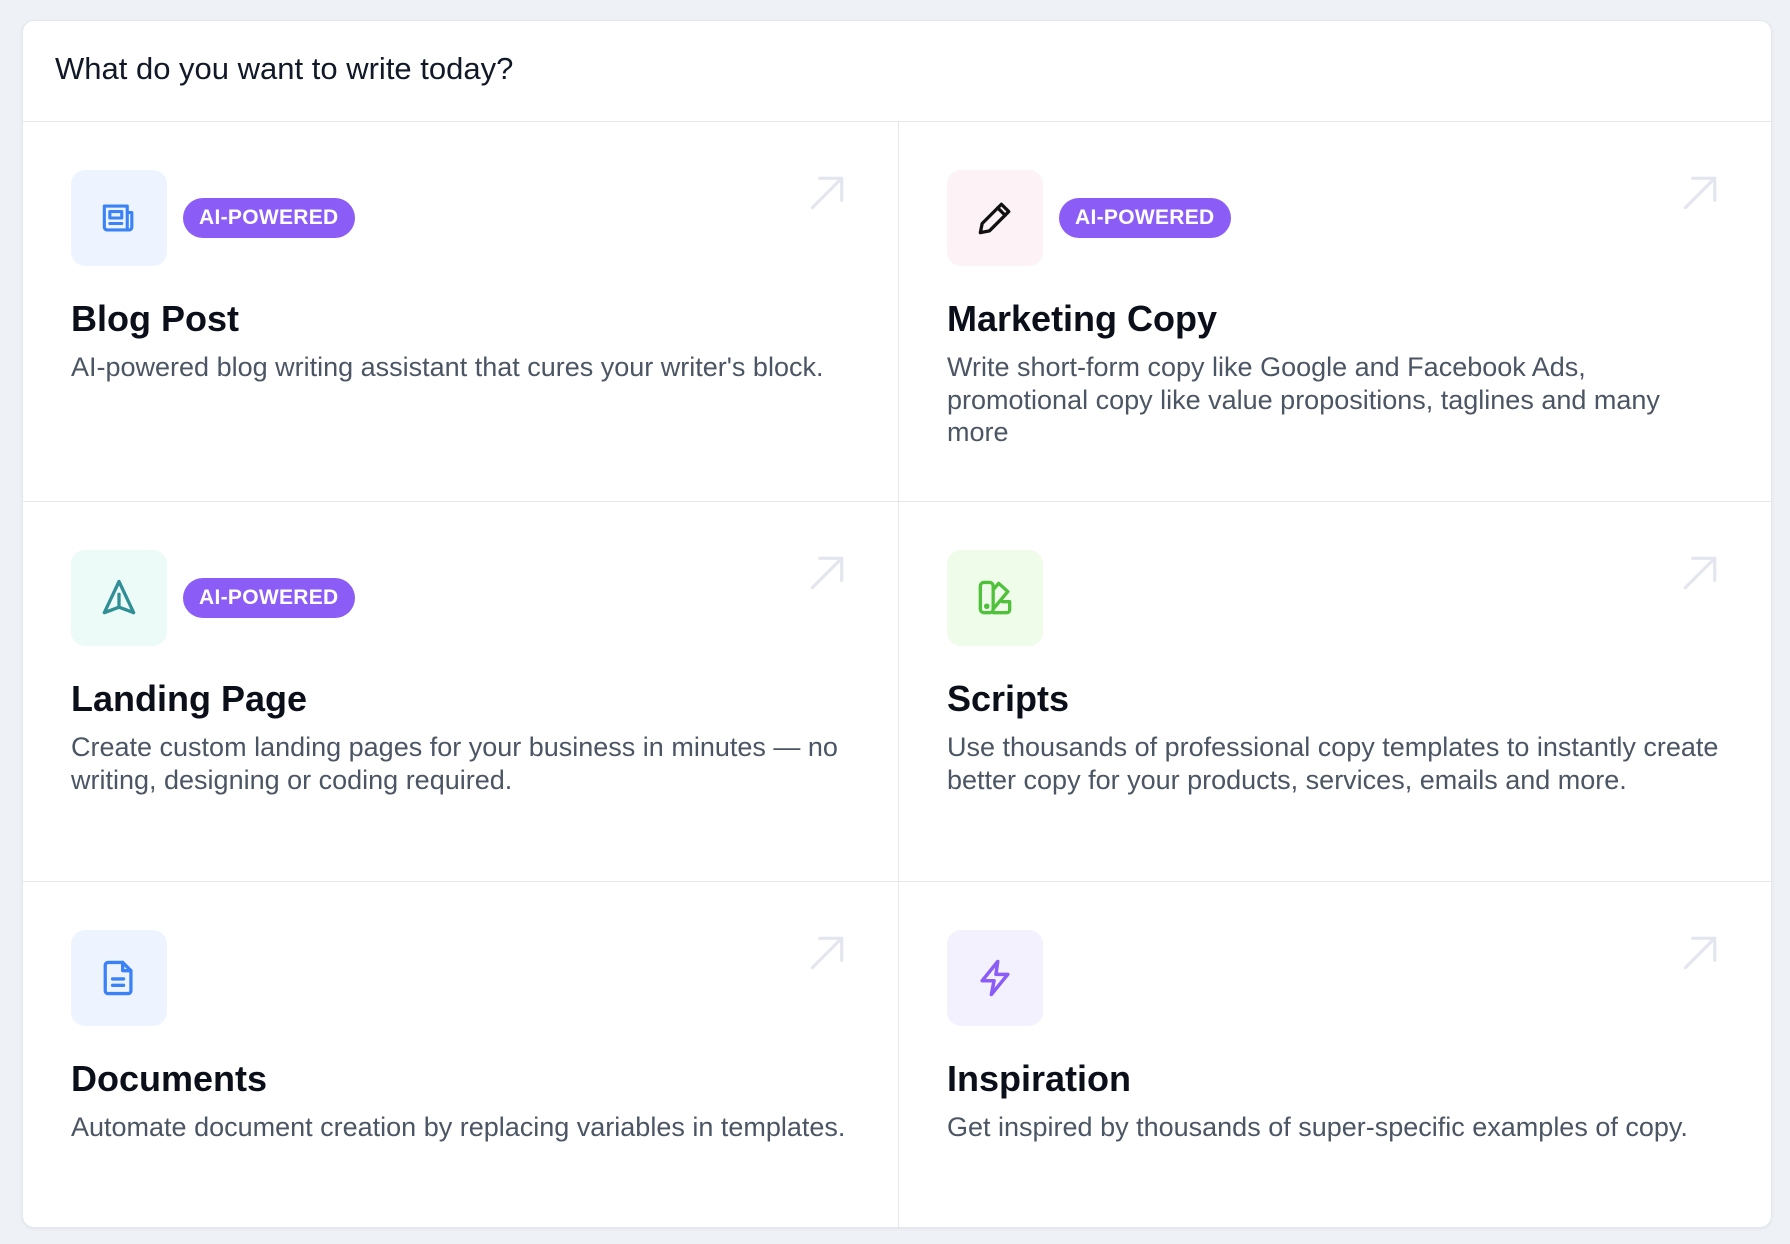  I want to click on panel-header: What do you want to write today?, so click(897, 71).